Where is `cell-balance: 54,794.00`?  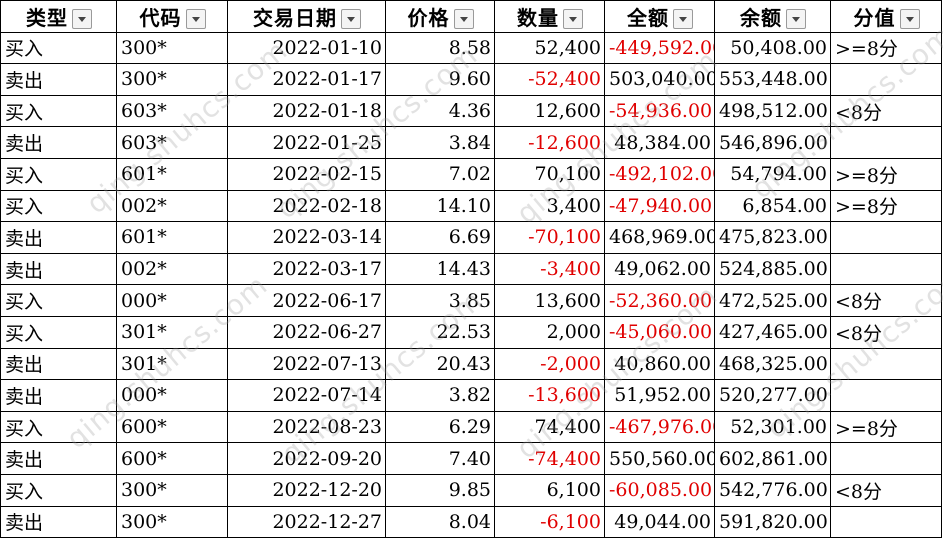 cell-balance: 54,794.00 is located at coordinates (772, 174).